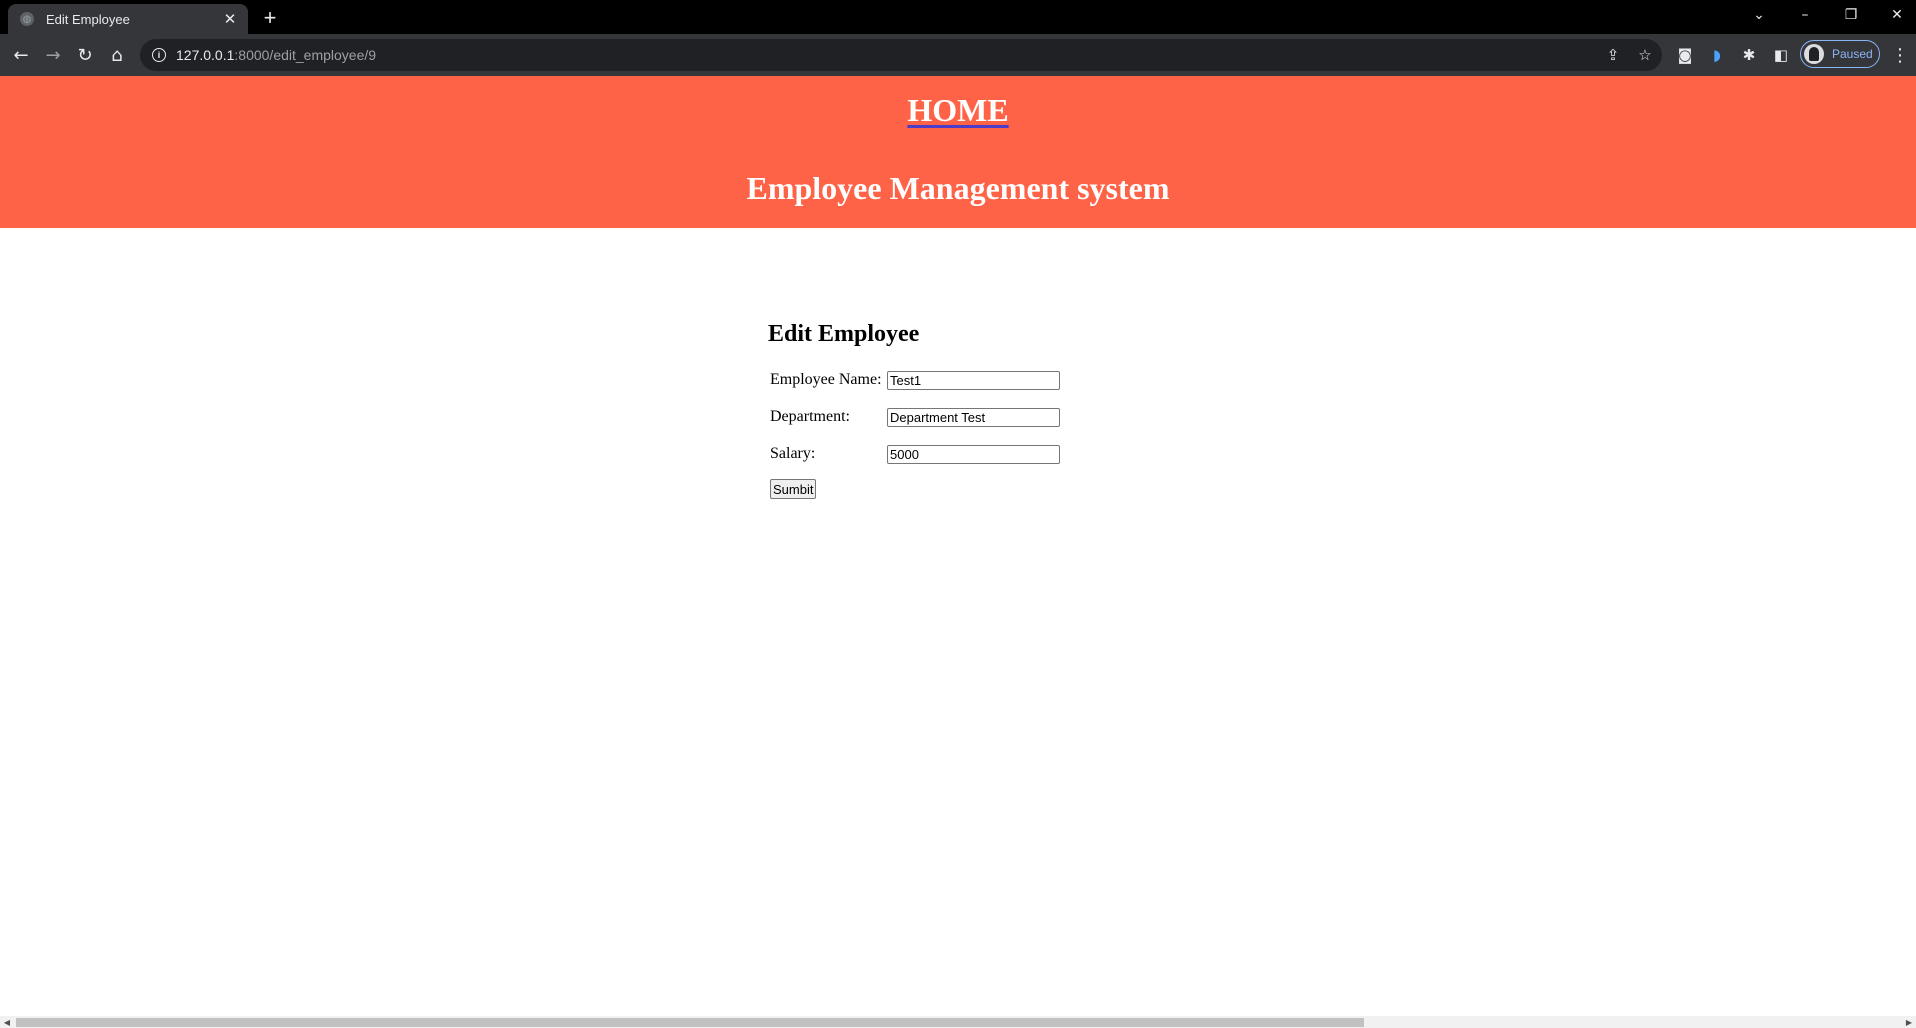 This screenshot has height=1028, width=1916. Describe the element at coordinates (810, 416) in the screenshot. I see `department-label: Department:` at that location.